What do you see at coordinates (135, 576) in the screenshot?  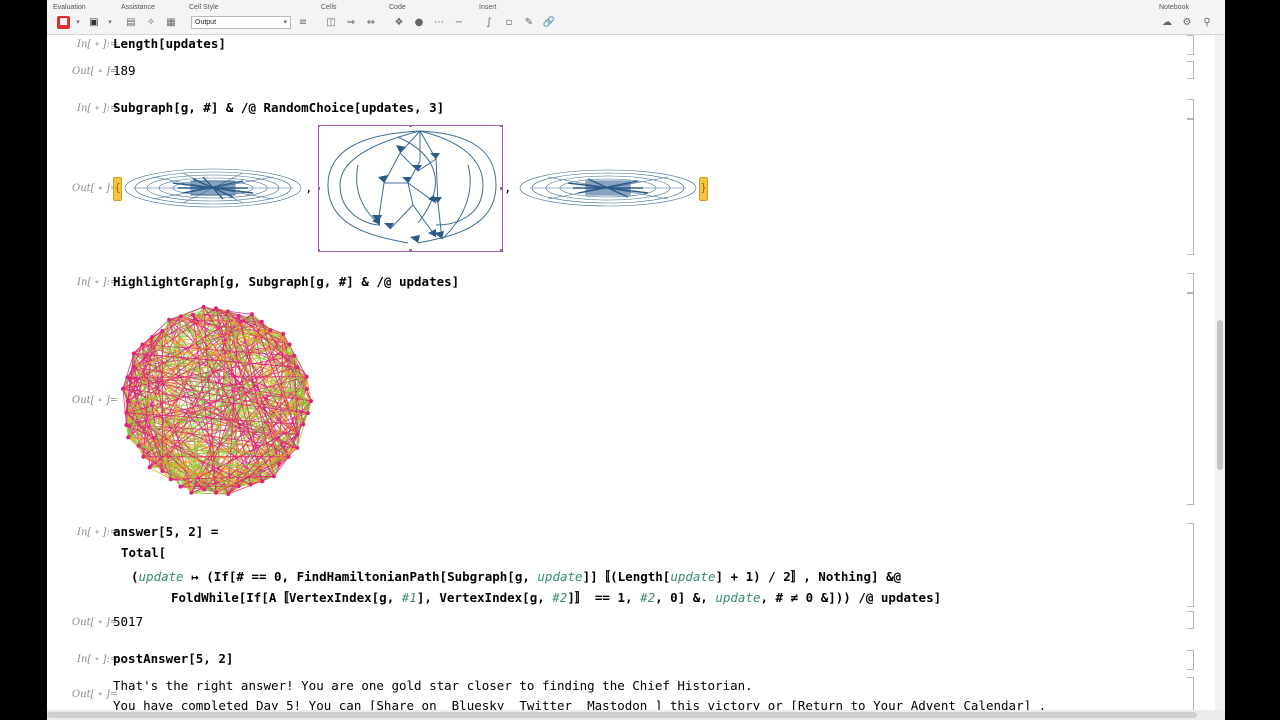 I see `code-token: (` at bounding box center [135, 576].